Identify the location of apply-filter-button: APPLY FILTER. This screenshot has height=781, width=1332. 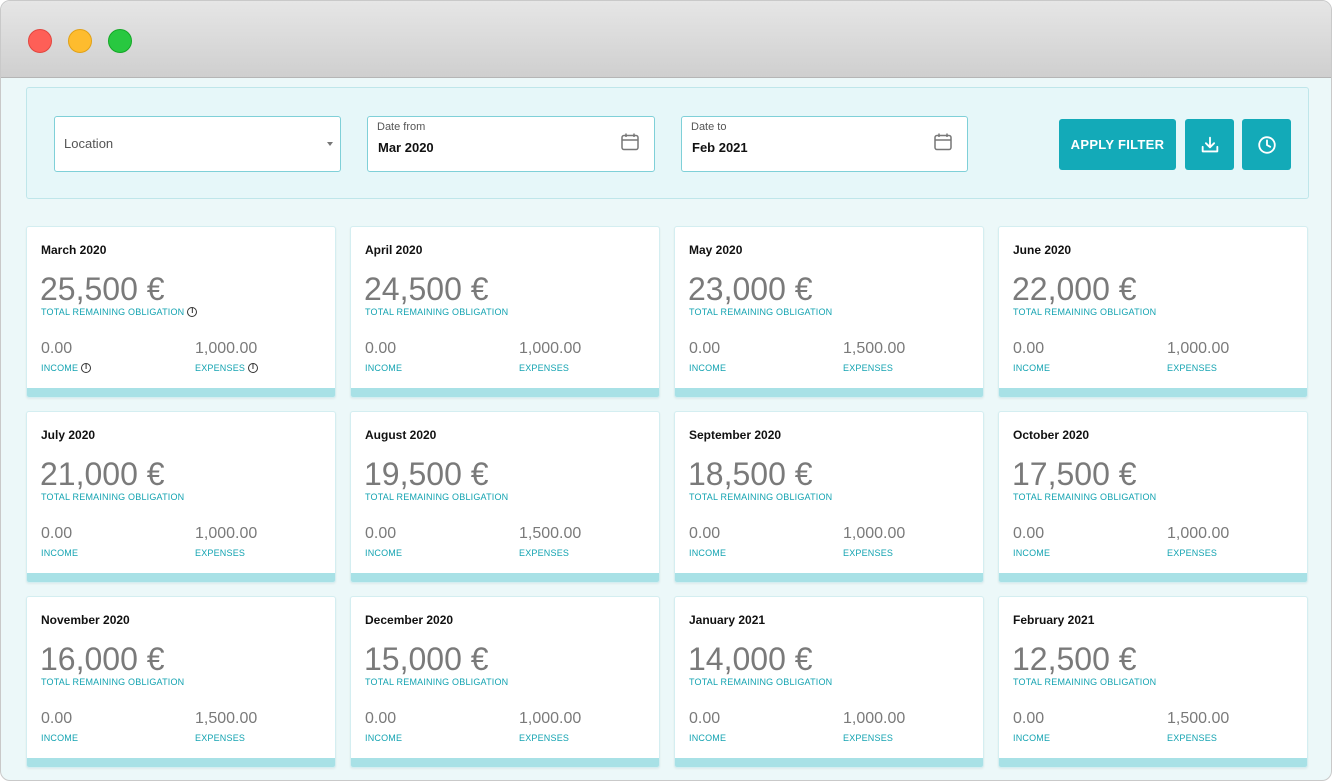
(1117, 144).